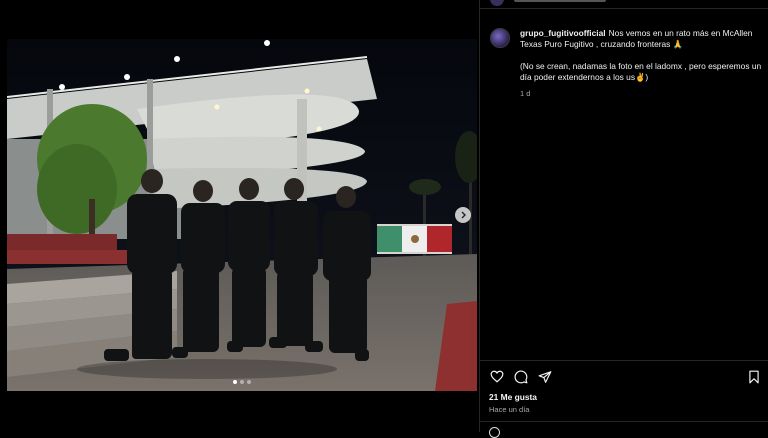 The width and height of the screenshot is (768, 438). Describe the element at coordinates (494, 432) in the screenshot. I see `emoji-icon` at that location.